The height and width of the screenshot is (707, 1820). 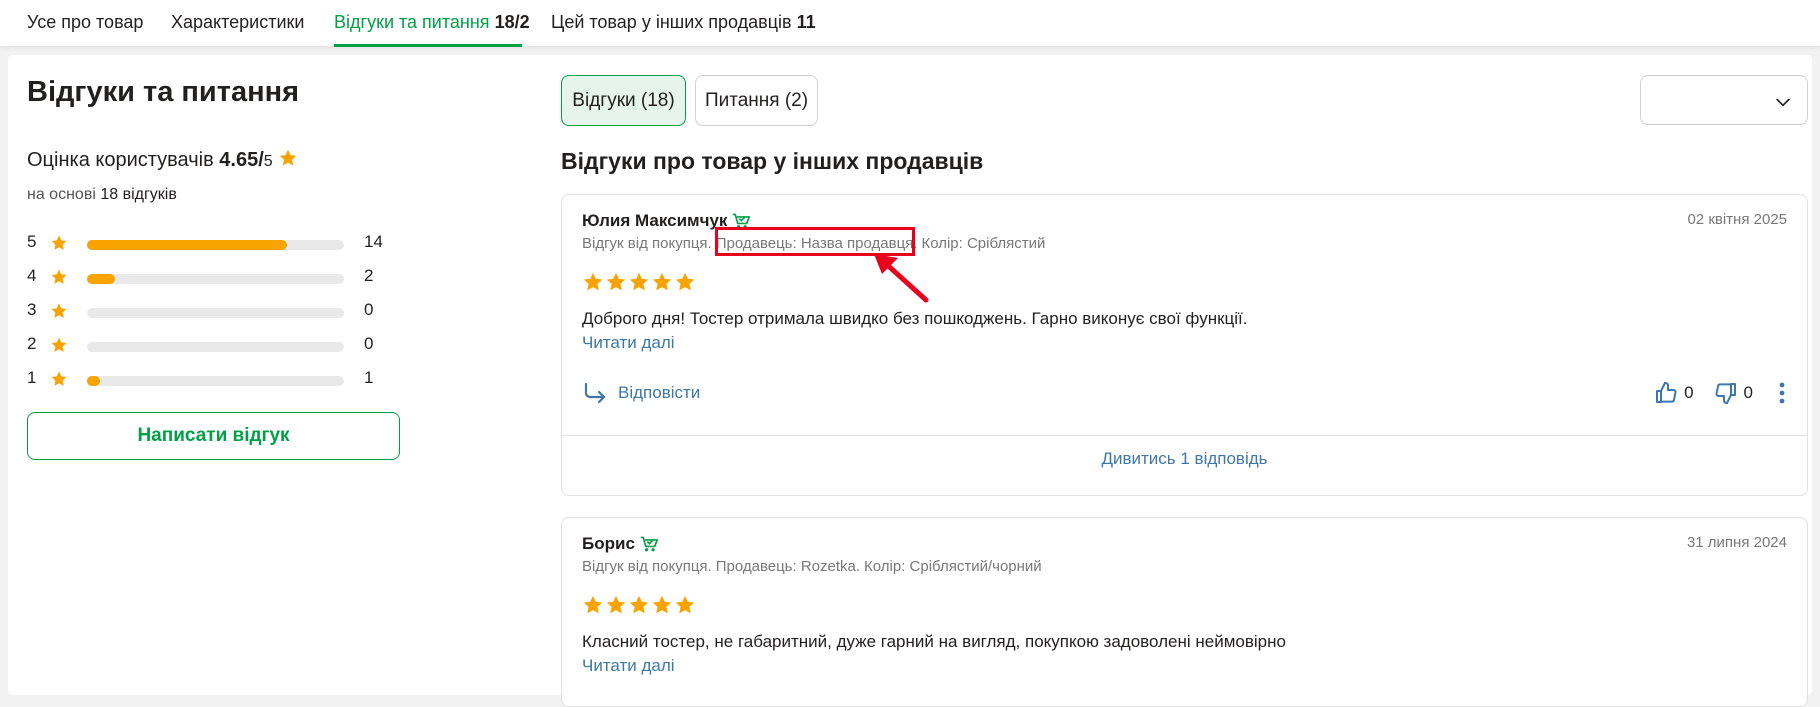 I want to click on review-votes: 0 0, so click(x=1720, y=393).